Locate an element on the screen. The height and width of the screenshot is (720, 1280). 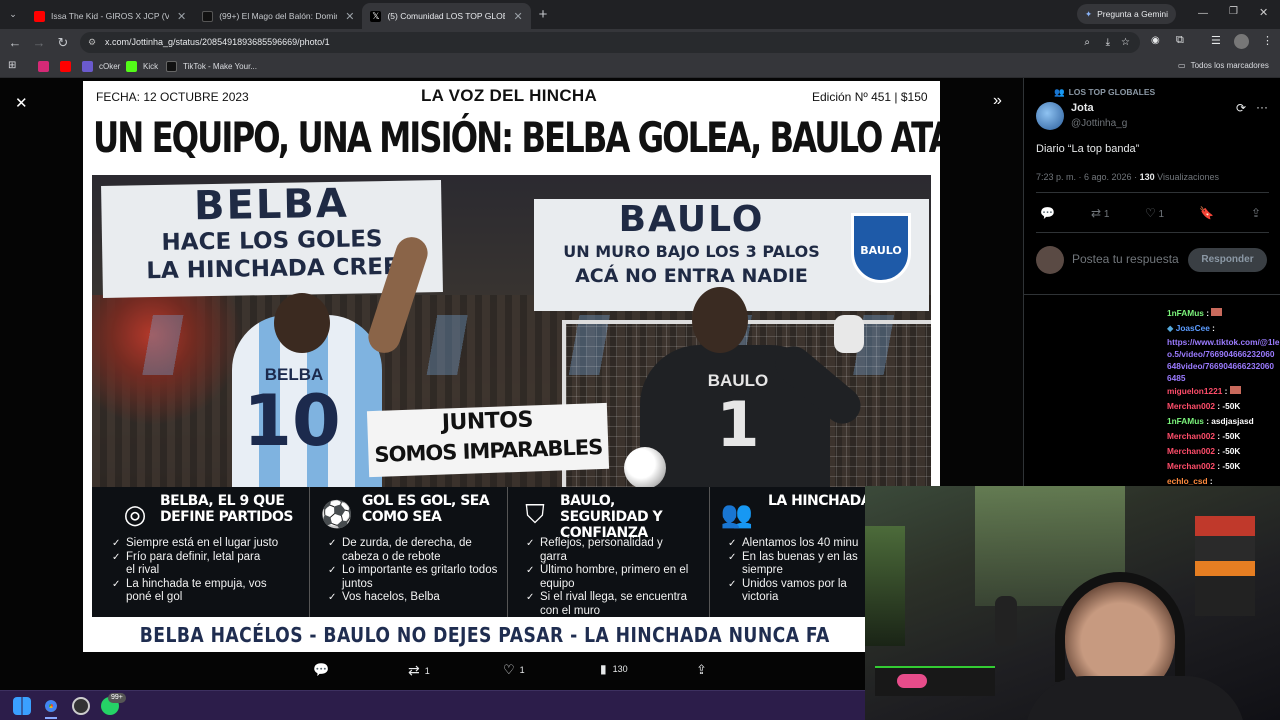
notification-badge: 99+ is located at coordinates (117, 698).